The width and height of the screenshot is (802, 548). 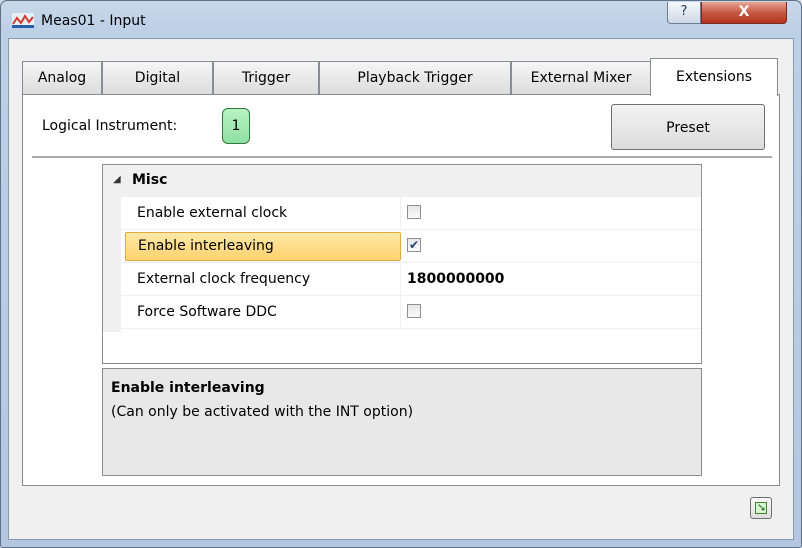 What do you see at coordinates (402, 157) in the screenshot?
I see `separator` at bounding box center [402, 157].